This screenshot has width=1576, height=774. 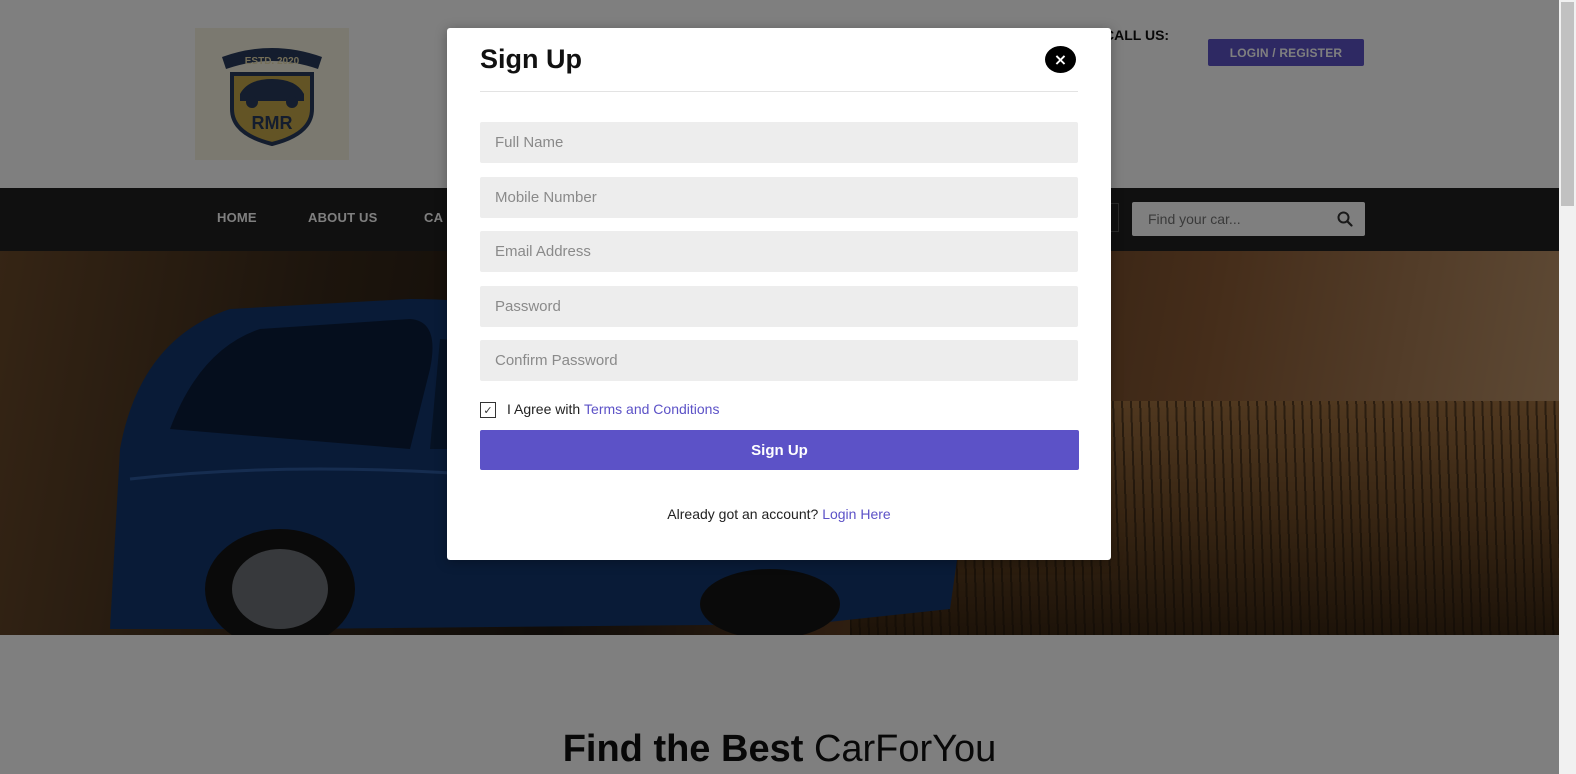 What do you see at coordinates (544, 409) in the screenshot?
I see `agree-text: I Agree with` at bounding box center [544, 409].